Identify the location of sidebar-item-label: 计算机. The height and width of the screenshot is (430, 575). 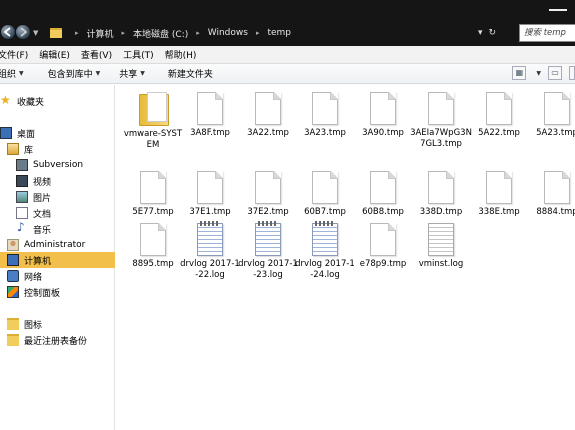
(38, 261).